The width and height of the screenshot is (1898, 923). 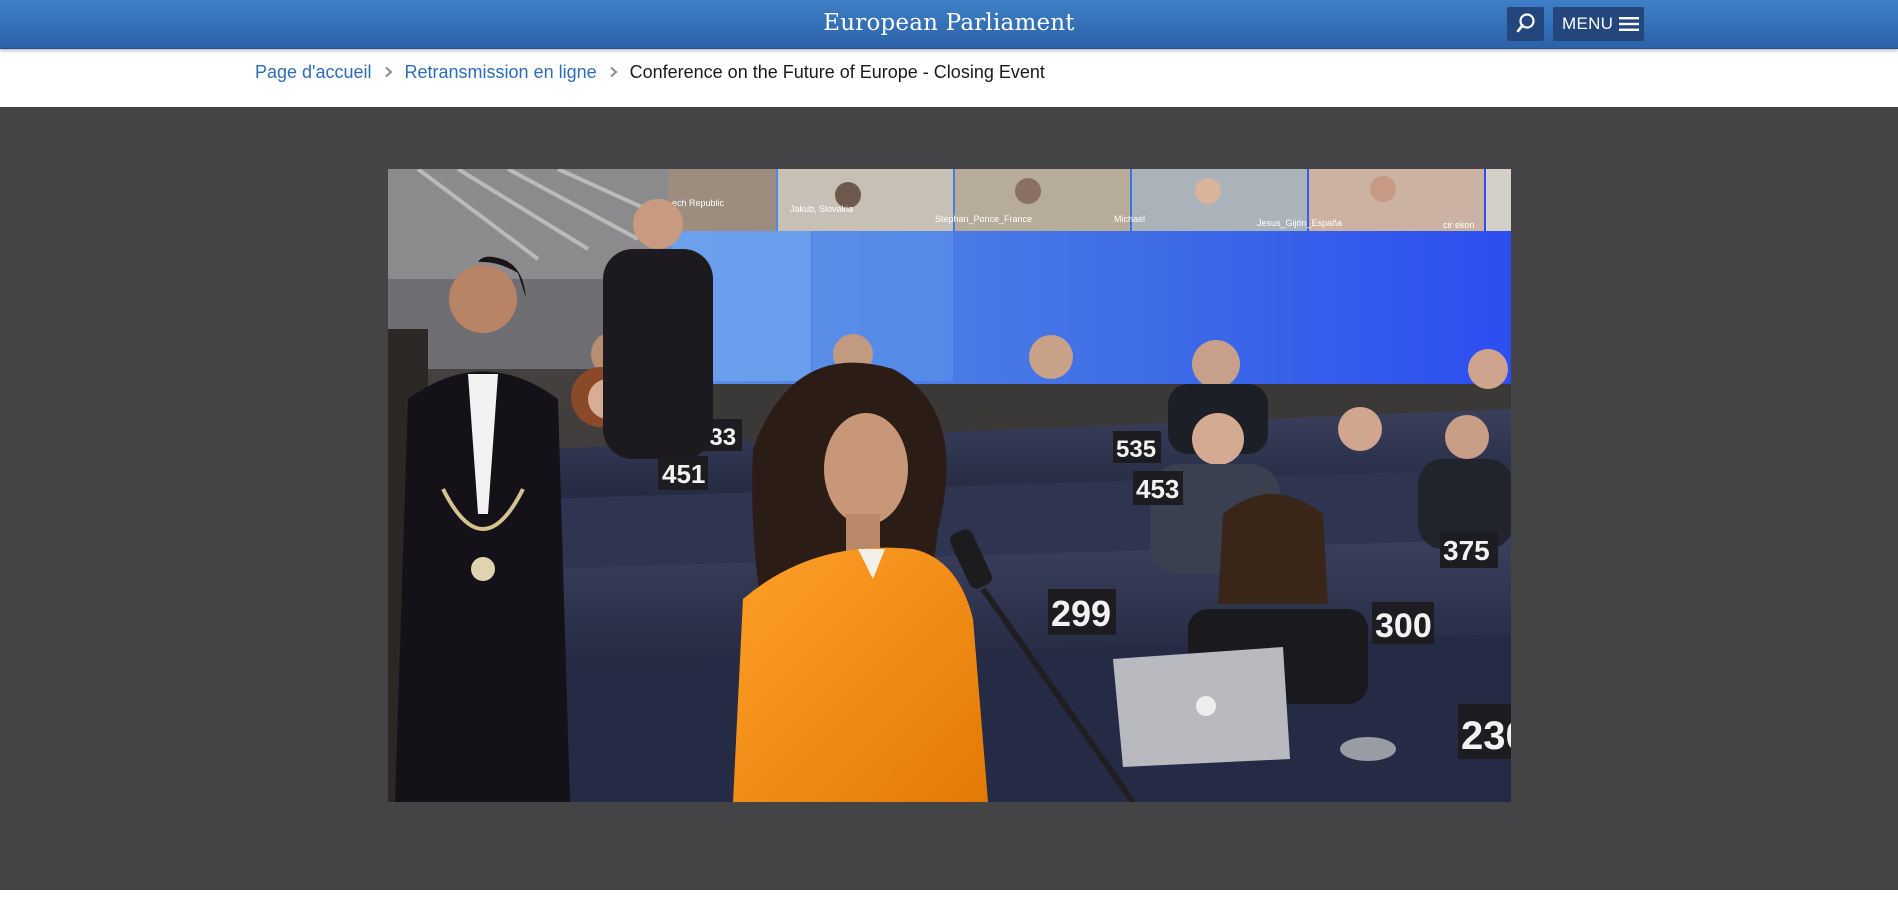 What do you see at coordinates (1403, 626) in the screenshot?
I see `desk-number: 300` at bounding box center [1403, 626].